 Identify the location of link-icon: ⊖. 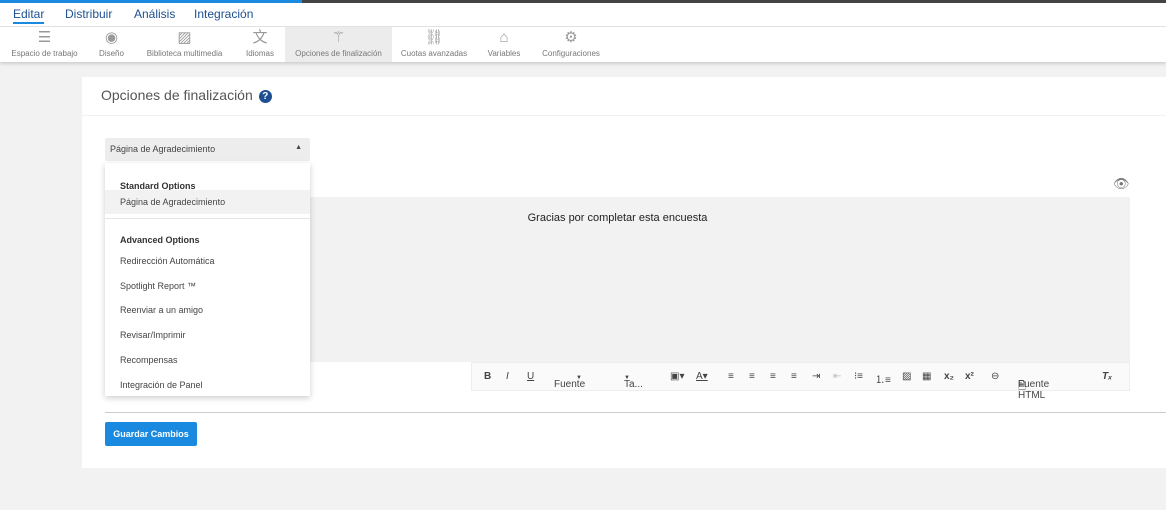
(995, 376).